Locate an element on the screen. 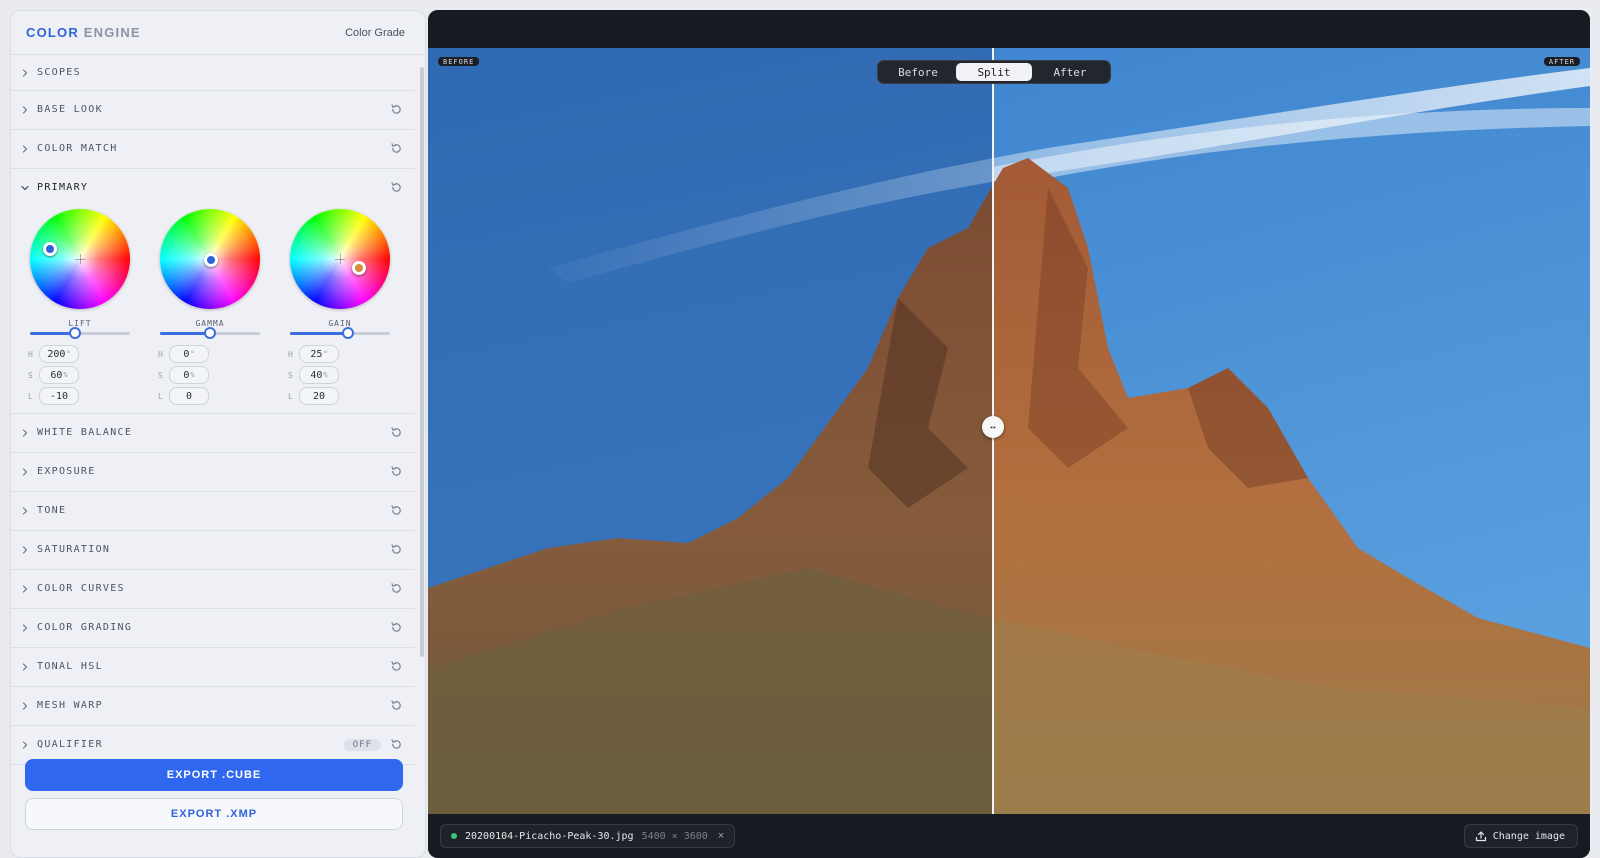 The width and height of the screenshot is (1600, 858). section-header-scopes: SCOPES is located at coordinates (213, 72).